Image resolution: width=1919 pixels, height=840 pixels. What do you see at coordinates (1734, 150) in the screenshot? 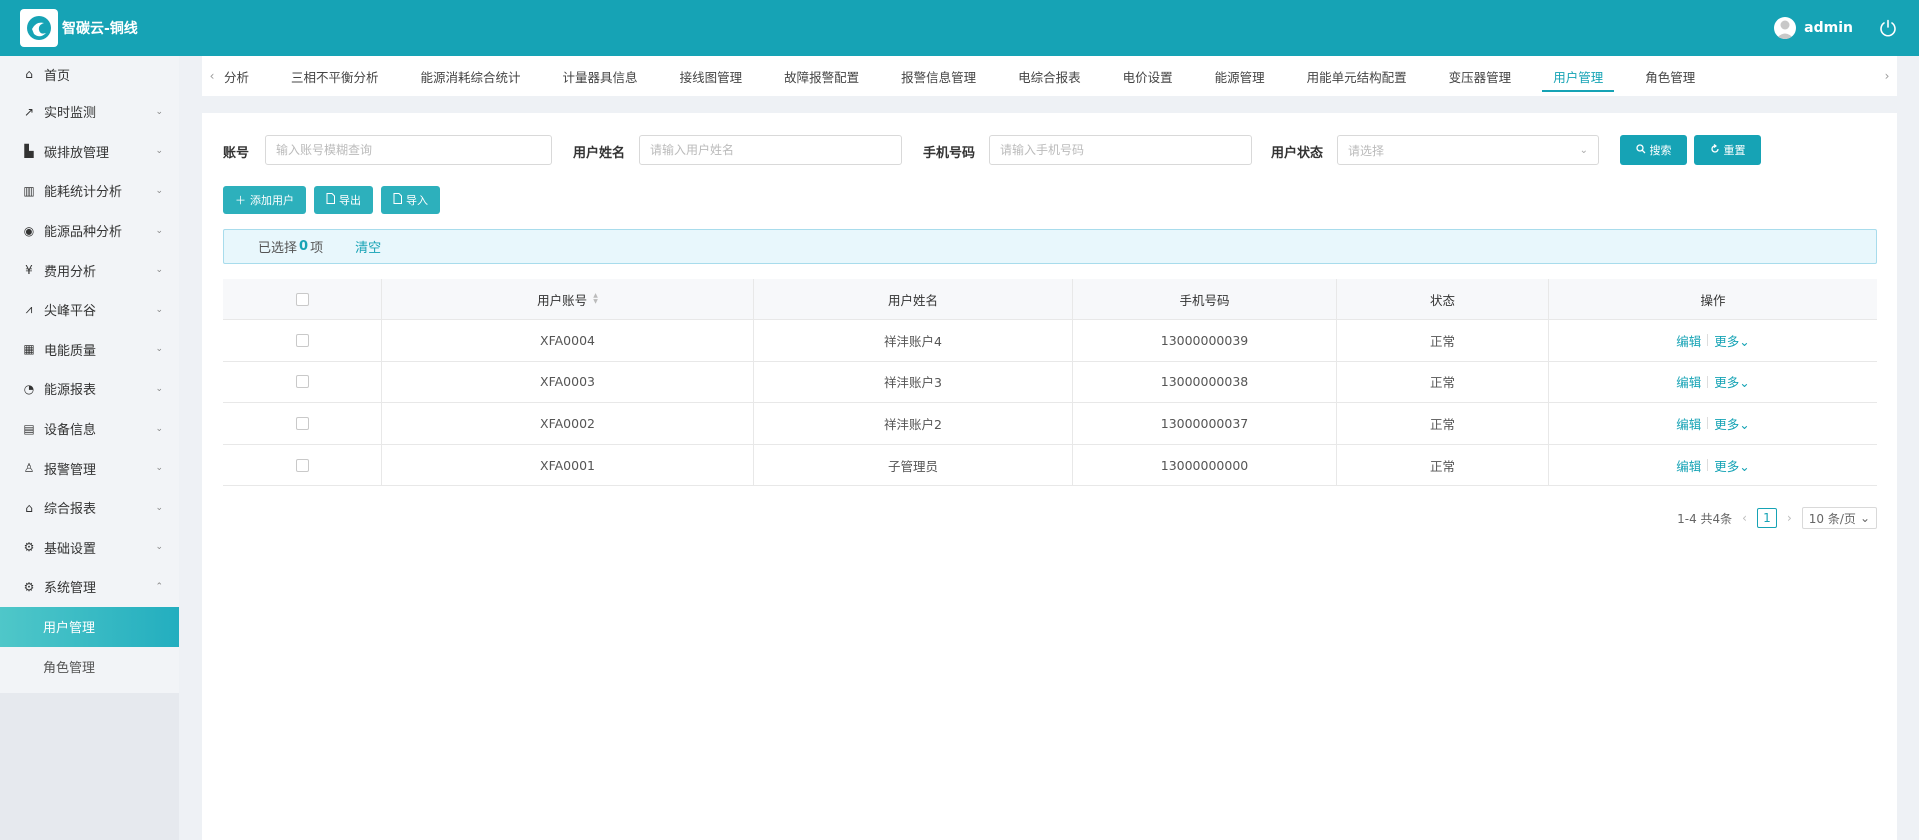
I see `reset-button-label: 重置` at bounding box center [1734, 150].